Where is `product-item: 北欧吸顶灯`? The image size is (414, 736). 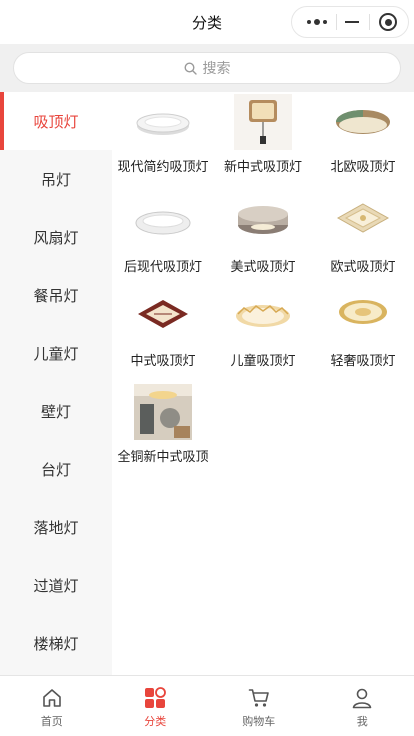 product-item: 北欧吸顶灯 is located at coordinates (363, 134).